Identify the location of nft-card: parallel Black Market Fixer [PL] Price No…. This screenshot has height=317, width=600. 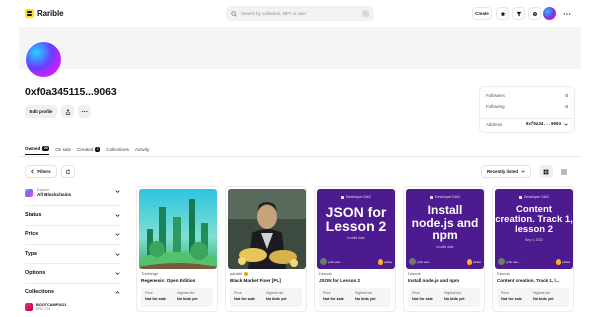
(266, 249).